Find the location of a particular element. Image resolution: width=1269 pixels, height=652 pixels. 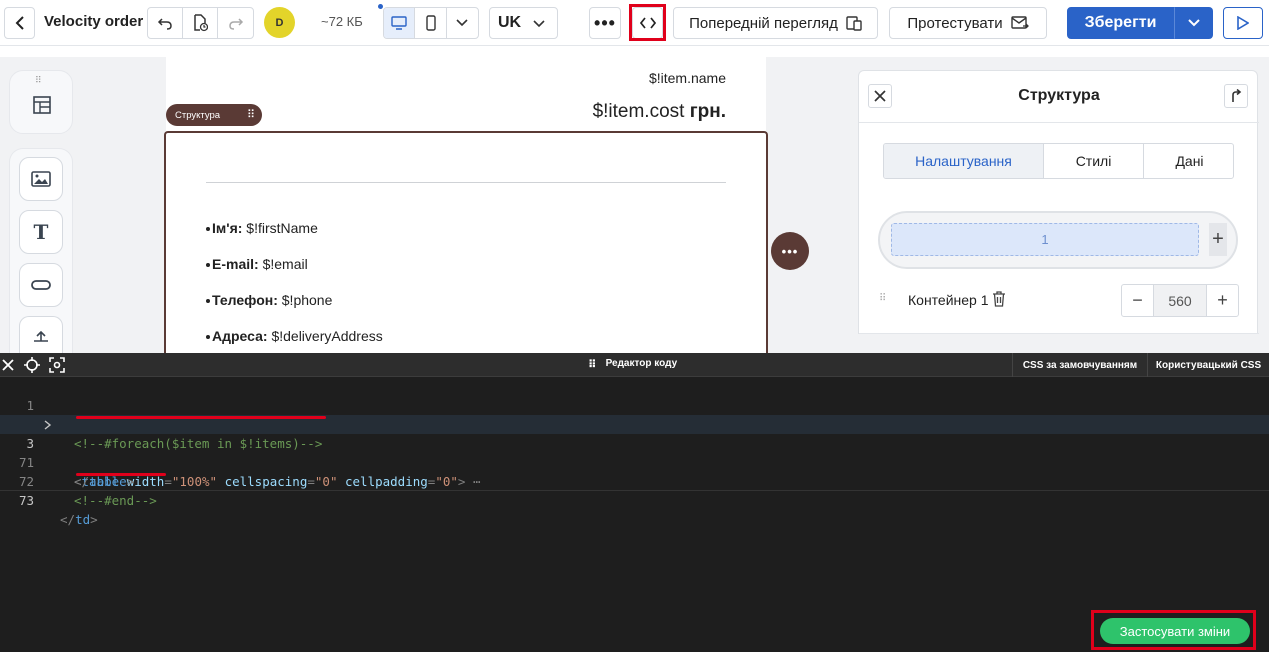

save-button: Зберегти is located at coordinates (1120, 23).